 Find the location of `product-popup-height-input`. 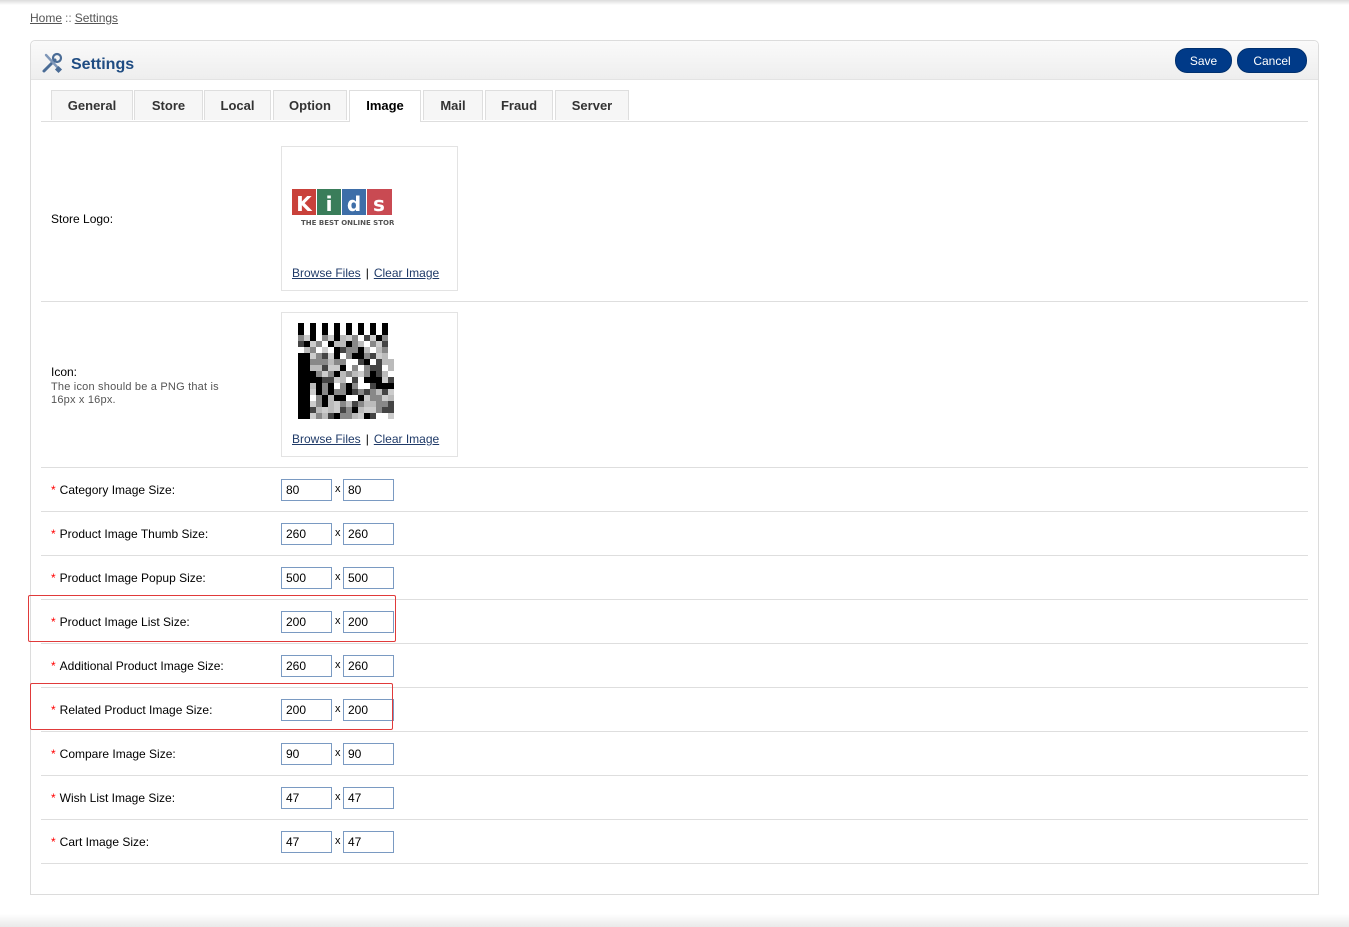

product-popup-height-input is located at coordinates (368, 578).